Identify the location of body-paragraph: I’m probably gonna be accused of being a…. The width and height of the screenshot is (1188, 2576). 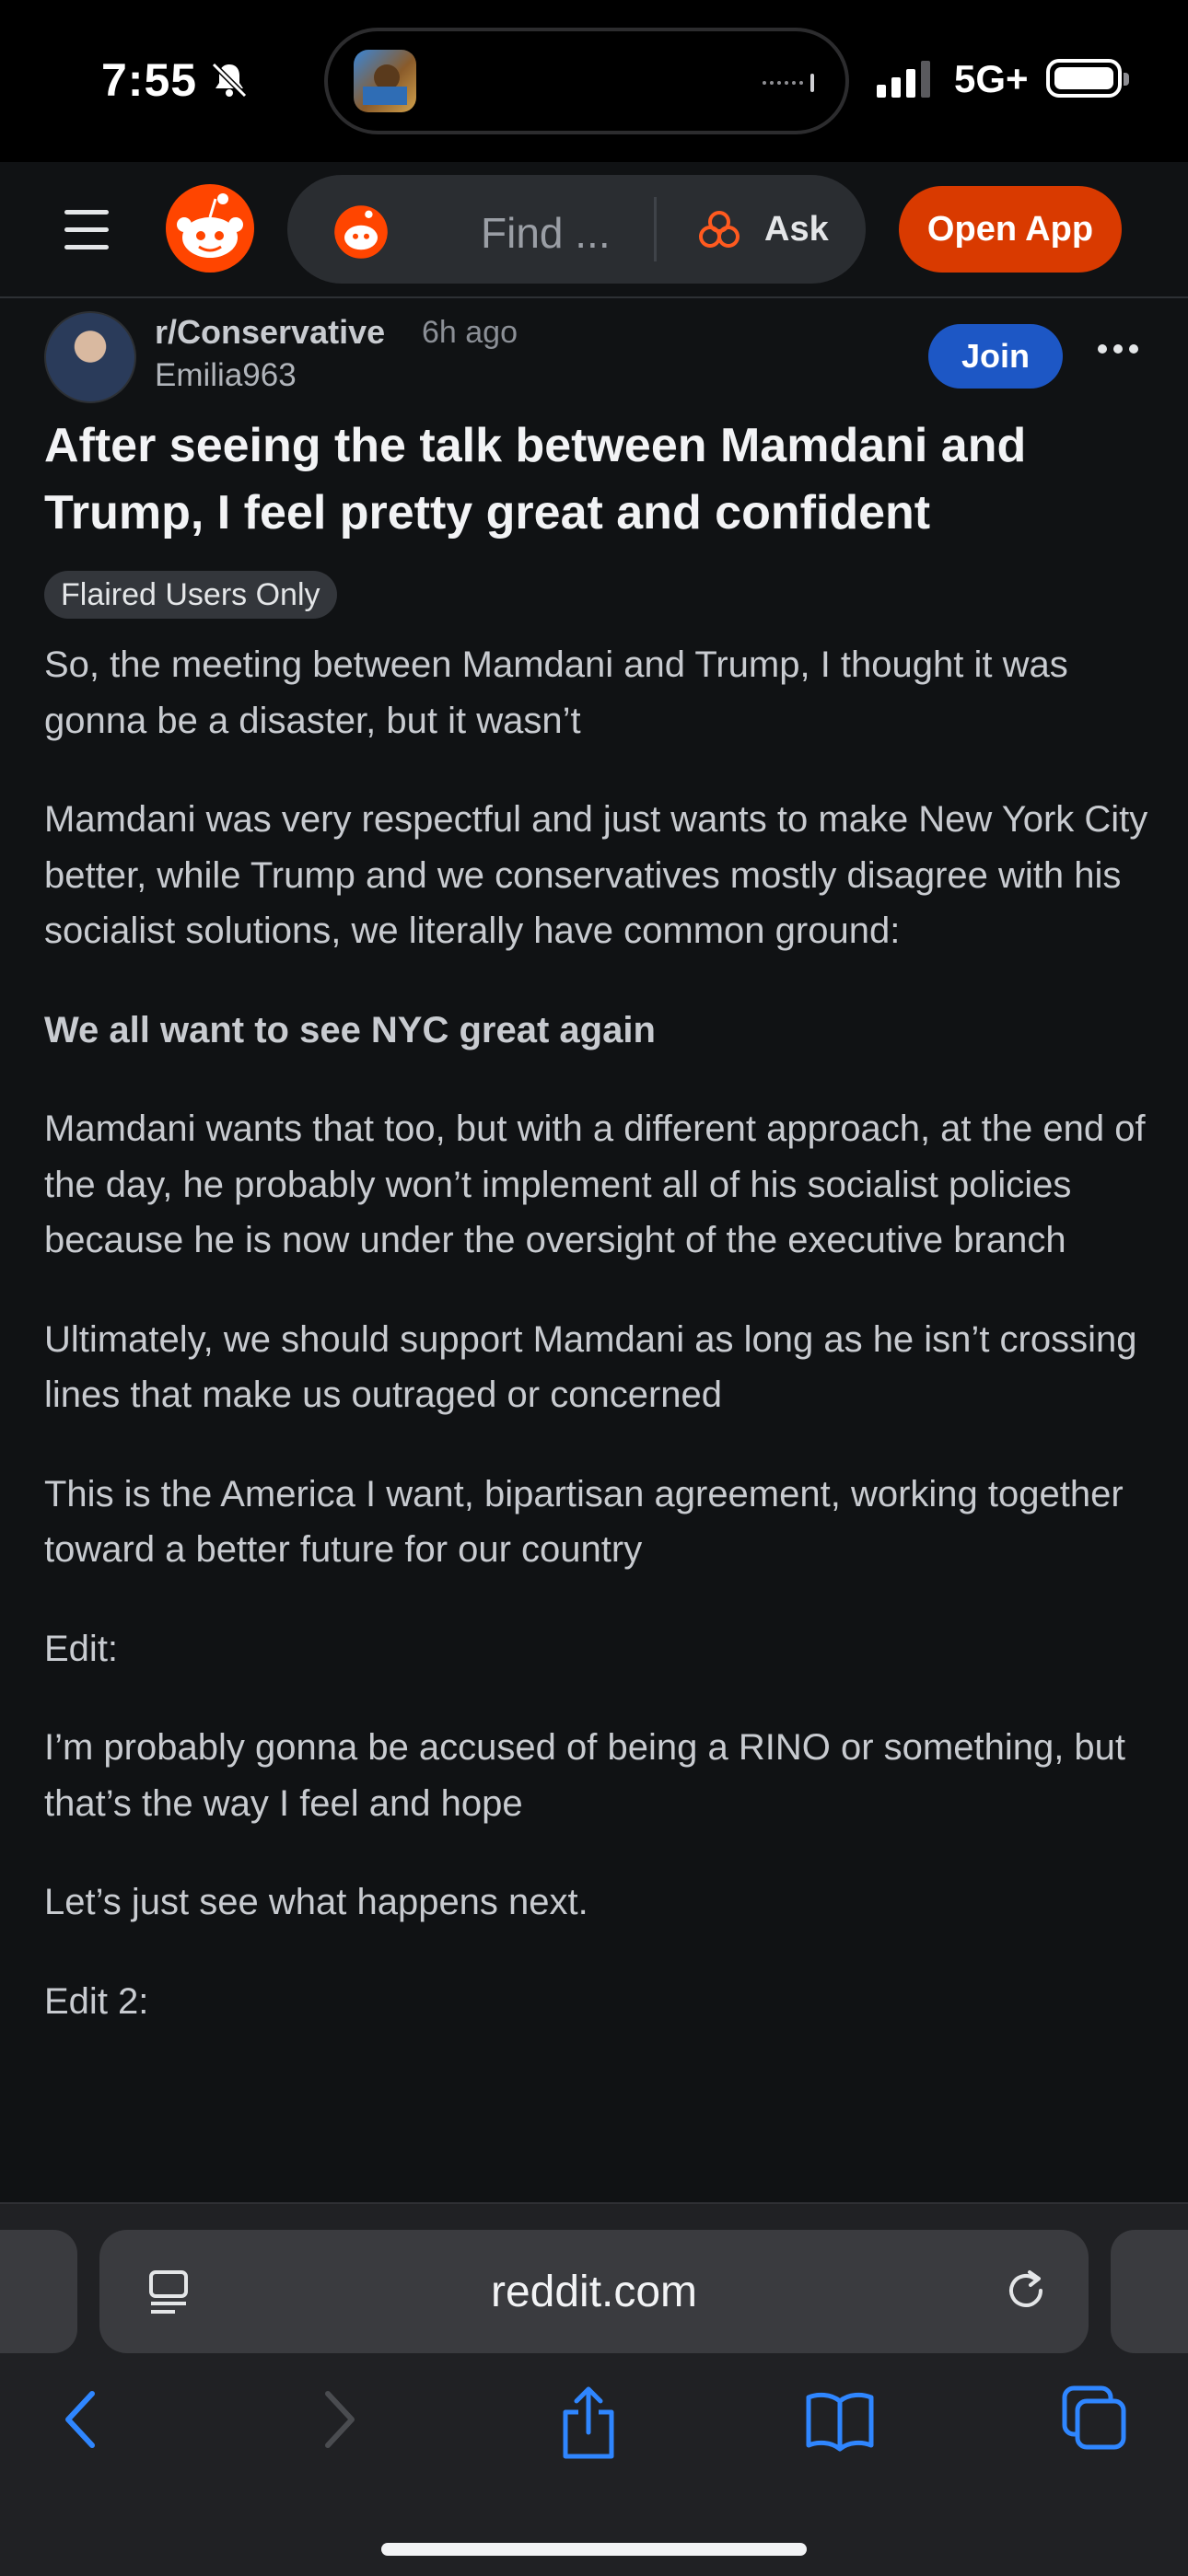
(585, 1775).